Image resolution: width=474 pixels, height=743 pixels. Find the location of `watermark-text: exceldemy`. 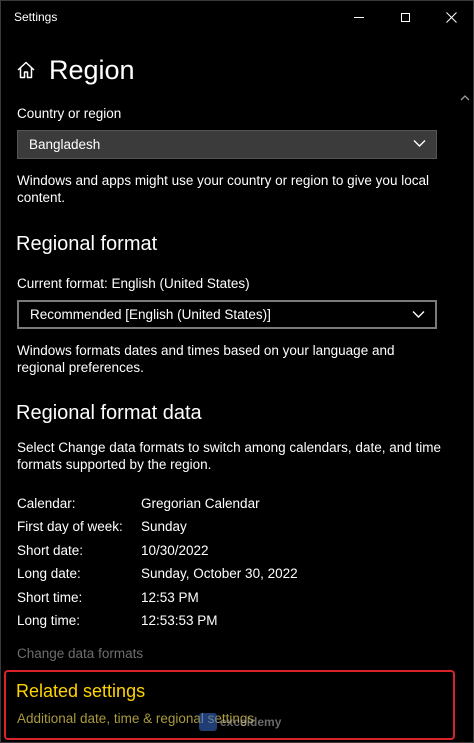

watermark-text: exceldemy is located at coordinates (251, 722).